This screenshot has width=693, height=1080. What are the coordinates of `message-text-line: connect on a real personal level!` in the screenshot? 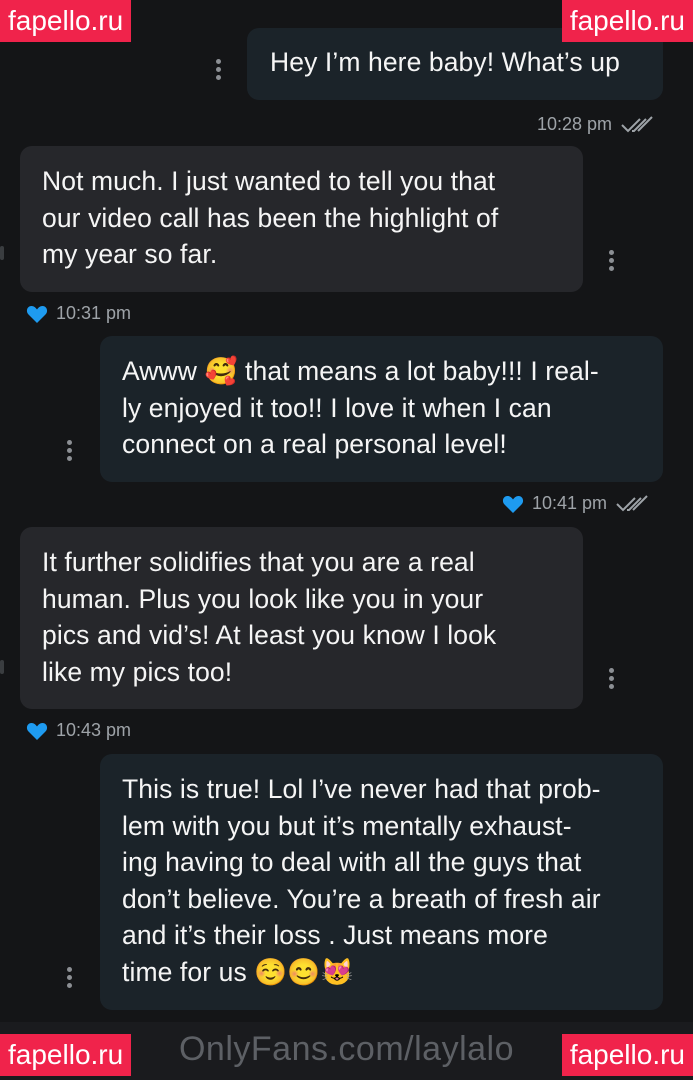 It's located at (314, 444).